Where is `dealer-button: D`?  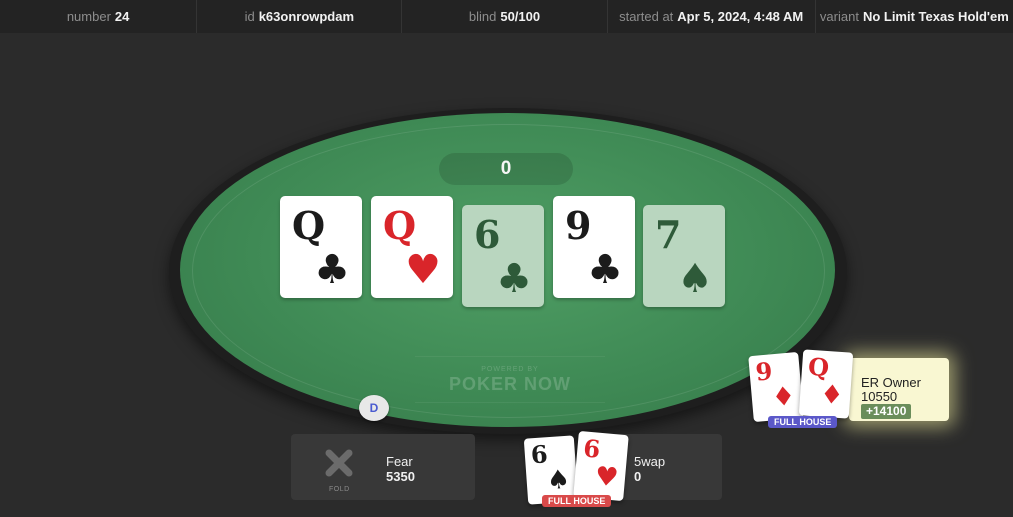 dealer-button: D is located at coordinates (374, 408).